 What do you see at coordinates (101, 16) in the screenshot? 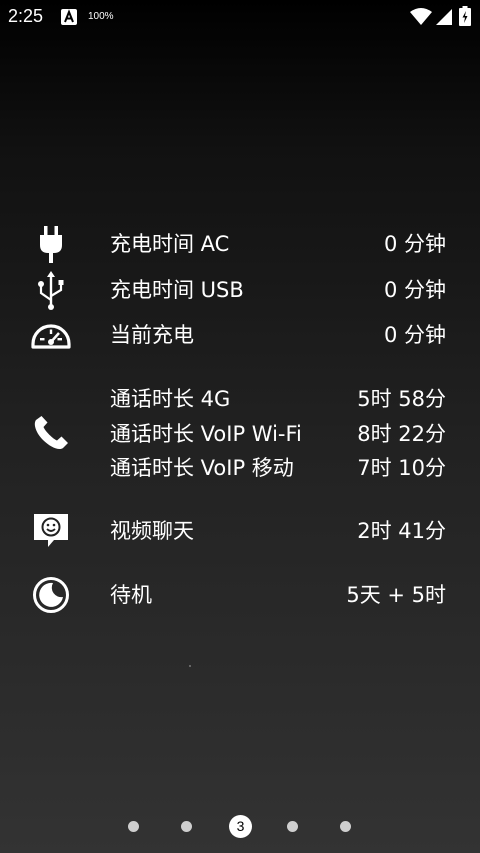
I see `battery-percent: 100%` at bounding box center [101, 16].